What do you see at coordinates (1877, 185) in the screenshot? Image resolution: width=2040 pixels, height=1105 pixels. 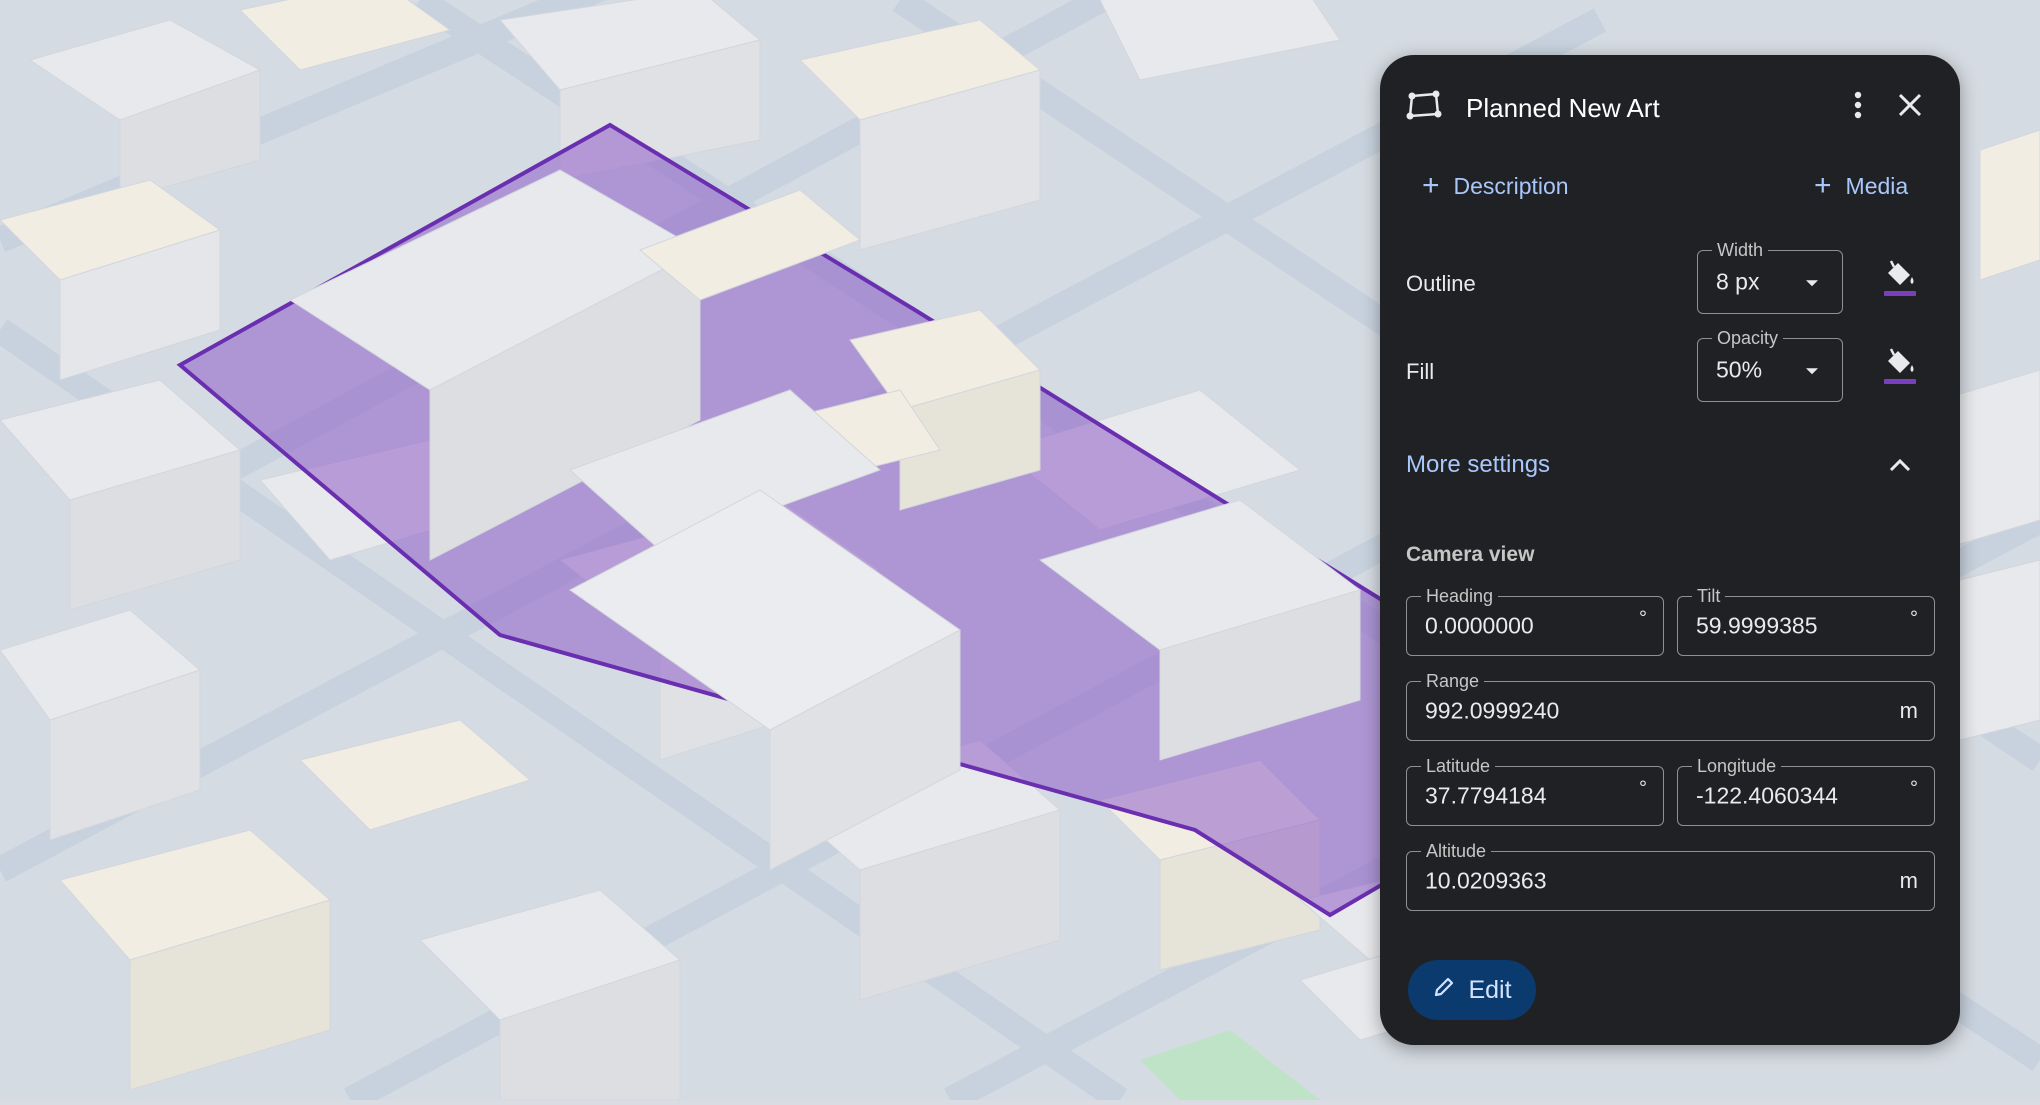 I see `add-media-label: Media` at bounding box center [1877, 185].